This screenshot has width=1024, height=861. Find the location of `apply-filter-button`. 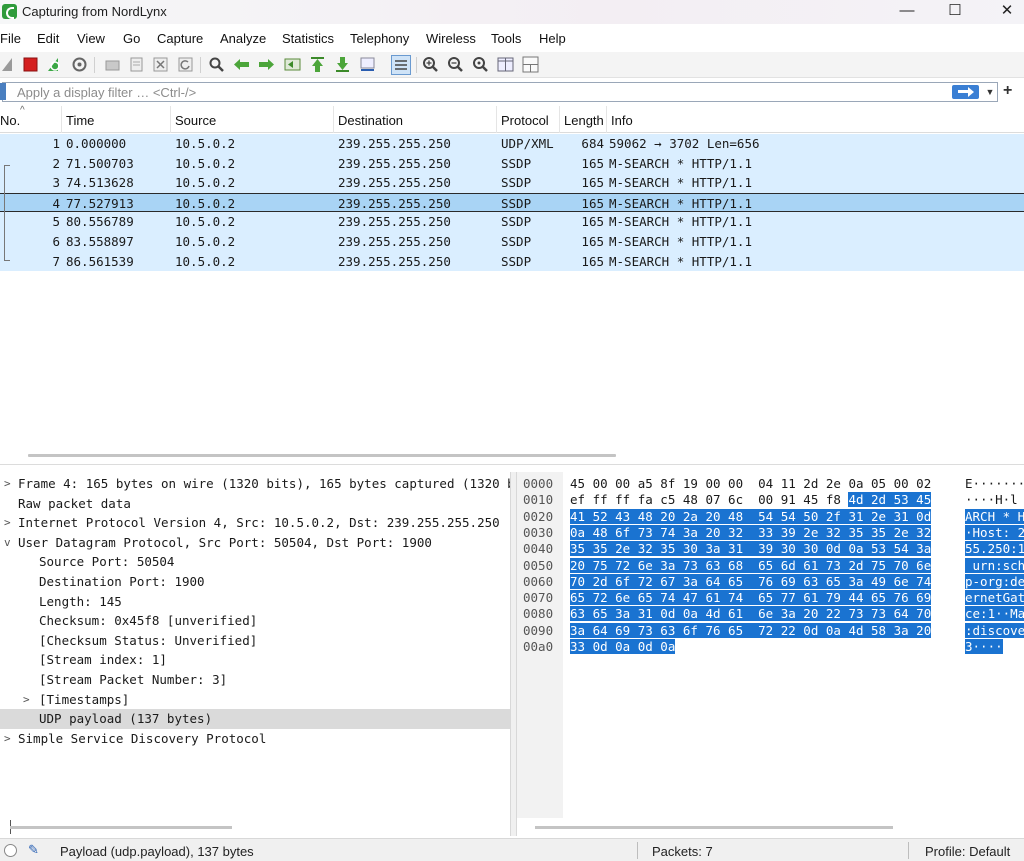

apply-filter-button is located at coordinates (965, 92).